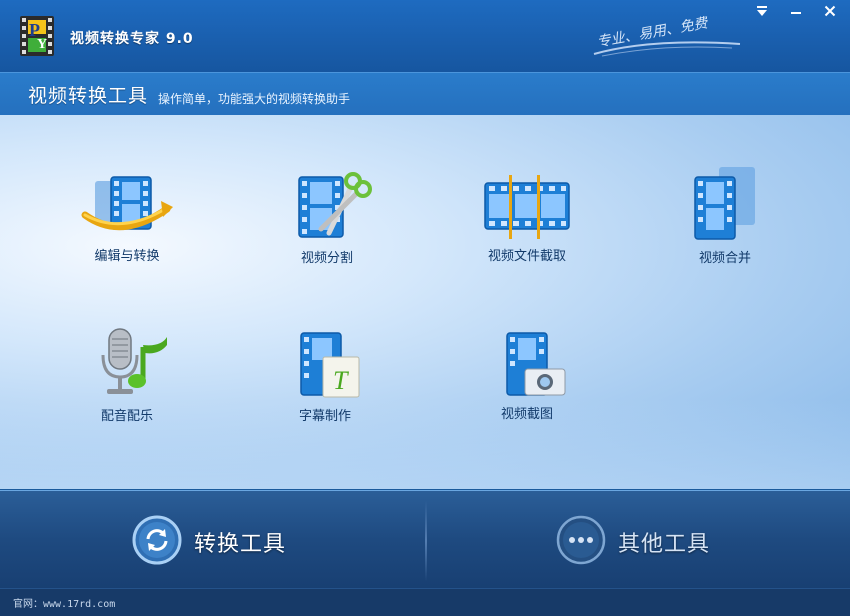 The image size is (850, 616). Describe the element at coordinates (425, 94) in the screenshot. I see `section-header: 视频转换工具 操作简单，功能强大的视频转换助手` at that location.